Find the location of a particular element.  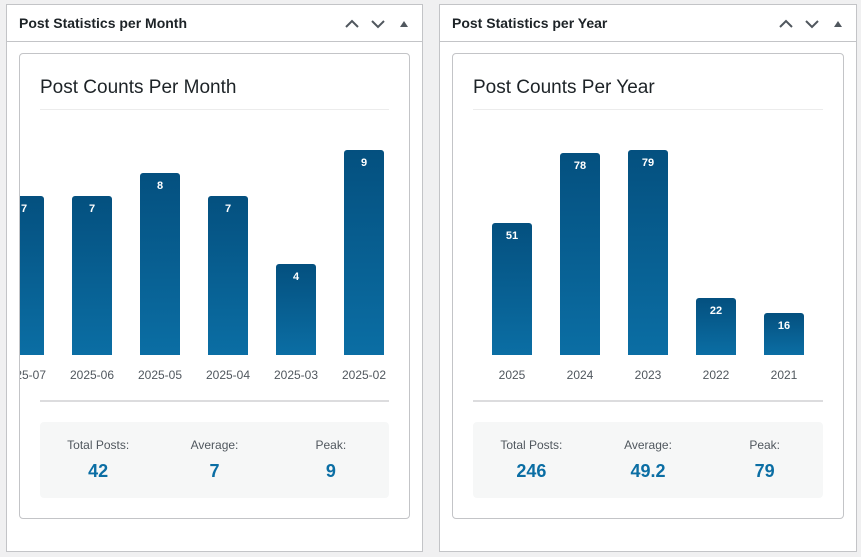

bar-value-label: 22 is located at coordinates (716, 311).